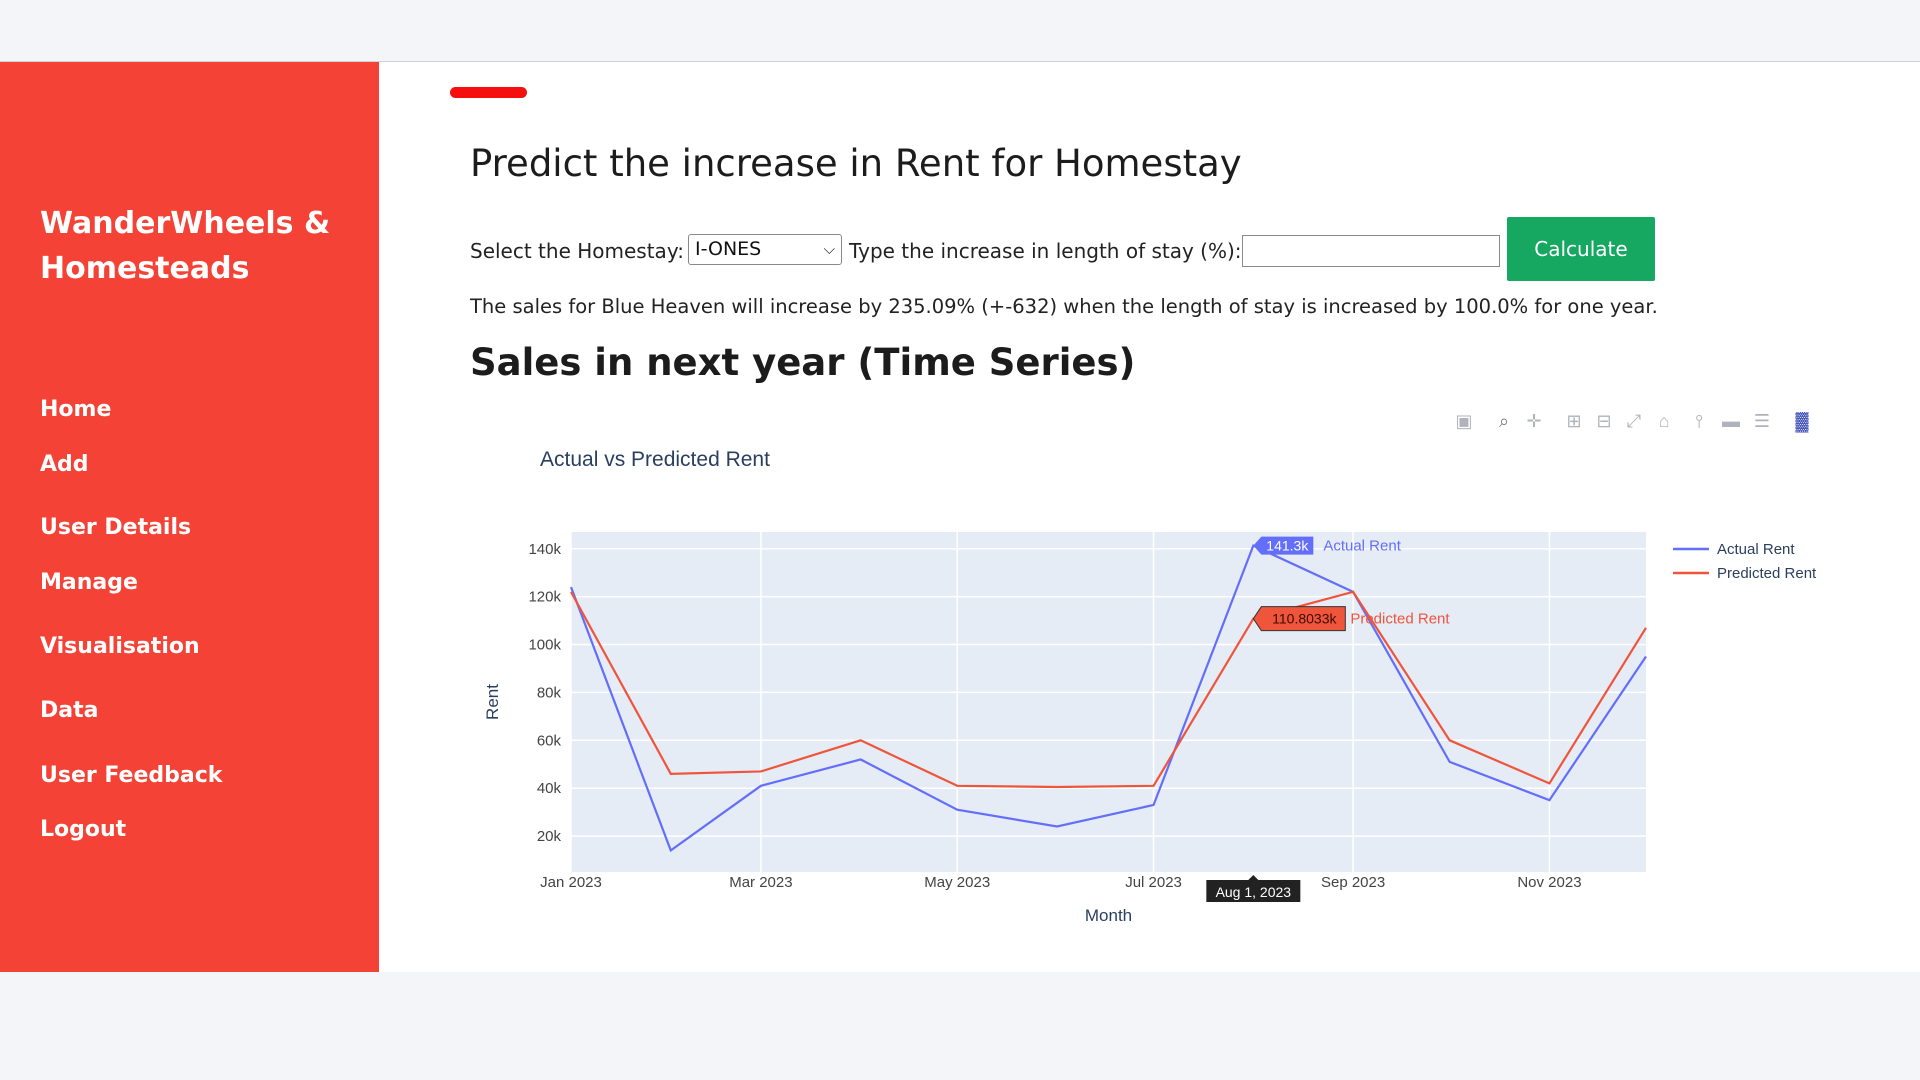 The width and height of the screenshot is (1920, 1080). Describe the element at coordinates (69, 710) in the screenshot. I see `sidebar-item-data: Data` at that location.